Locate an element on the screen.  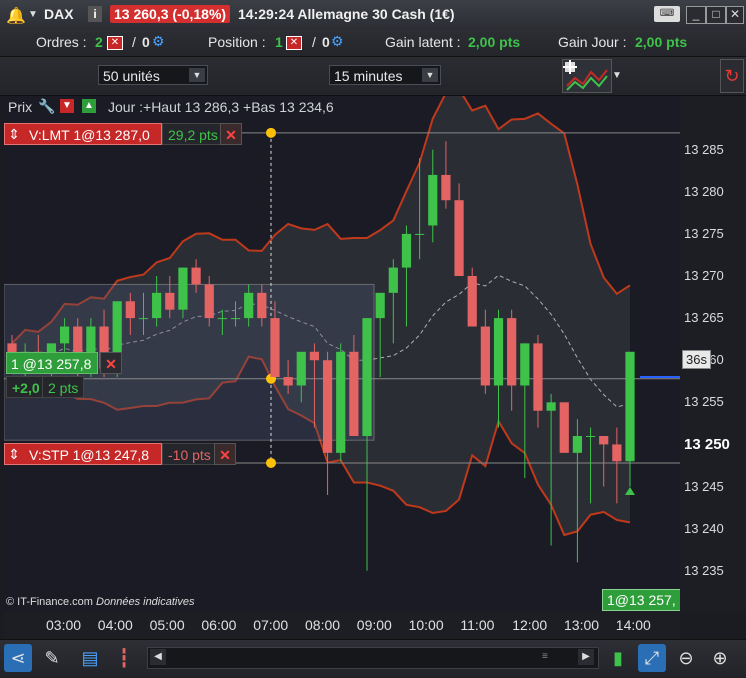
chart-scrollbar: ◀ ≡ ▶ is located at coordinates (373, 658).